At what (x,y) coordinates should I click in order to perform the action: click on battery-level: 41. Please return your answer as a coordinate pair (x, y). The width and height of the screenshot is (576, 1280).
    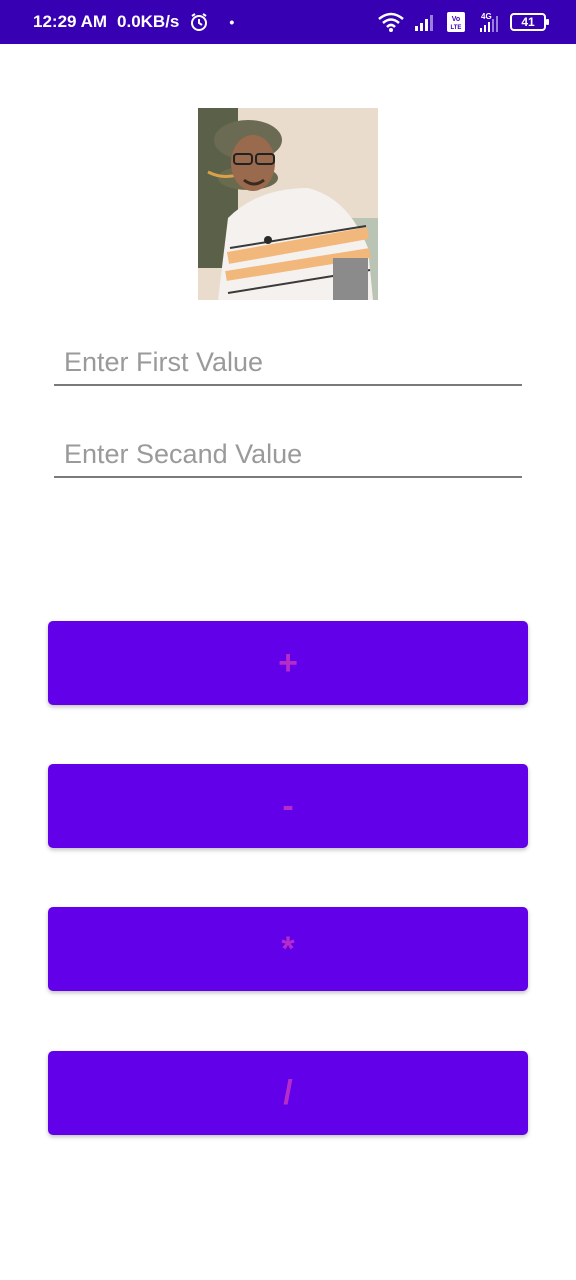
    Looking at the image, I should click on (528, 22).